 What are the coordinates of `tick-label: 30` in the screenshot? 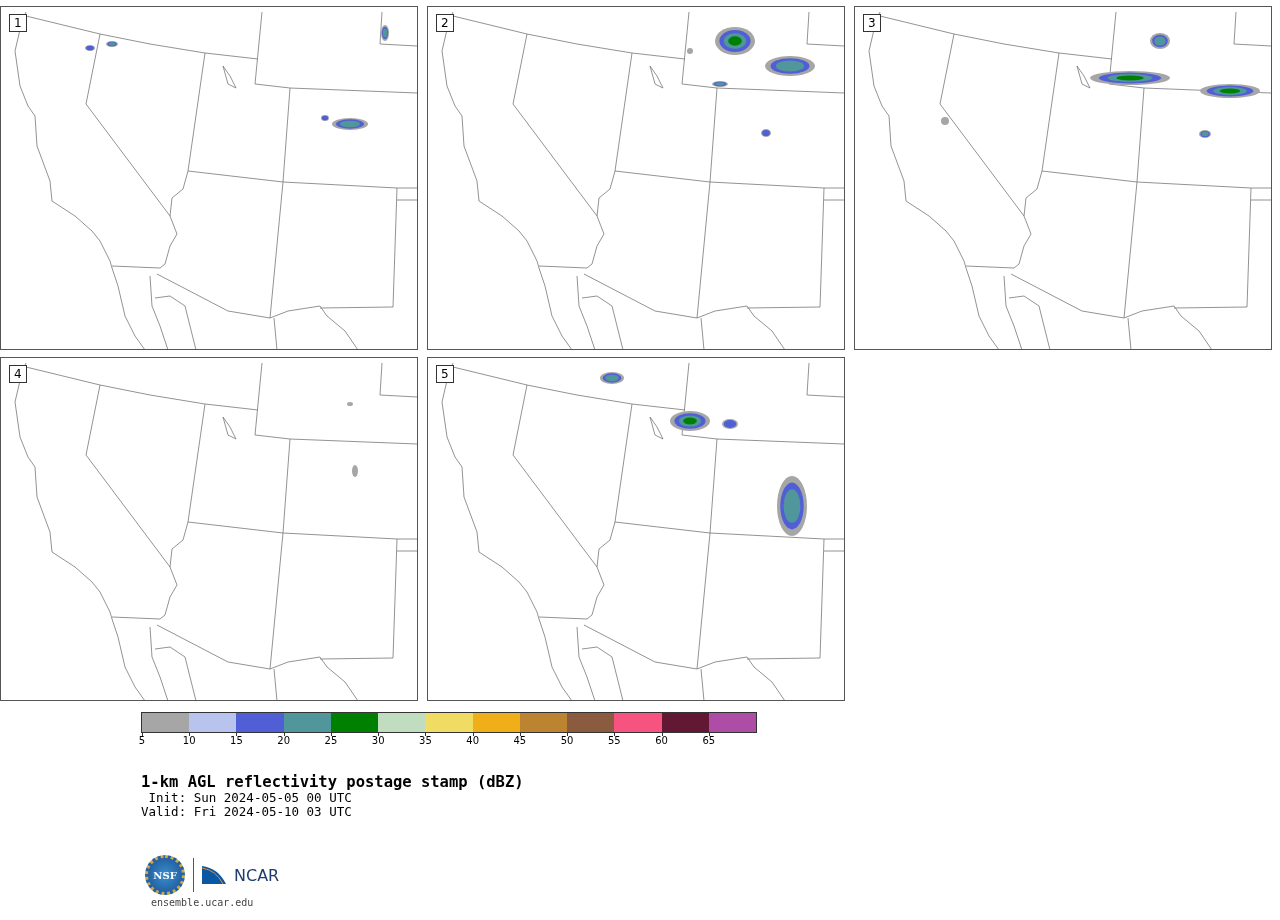 It's located at (378, 740).